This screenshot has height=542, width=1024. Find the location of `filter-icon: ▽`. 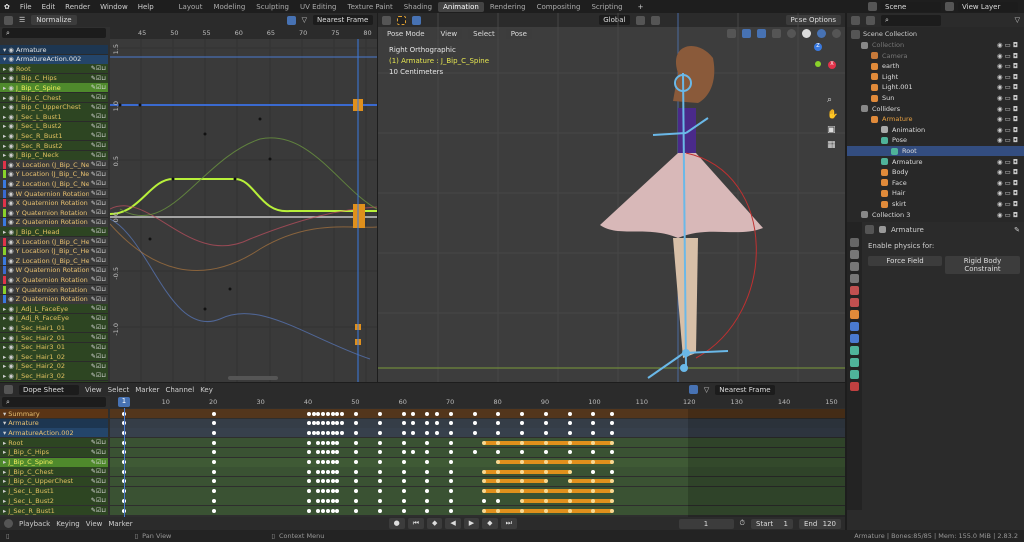

filter-icon: ▽ is located at coordinates (706, 390).